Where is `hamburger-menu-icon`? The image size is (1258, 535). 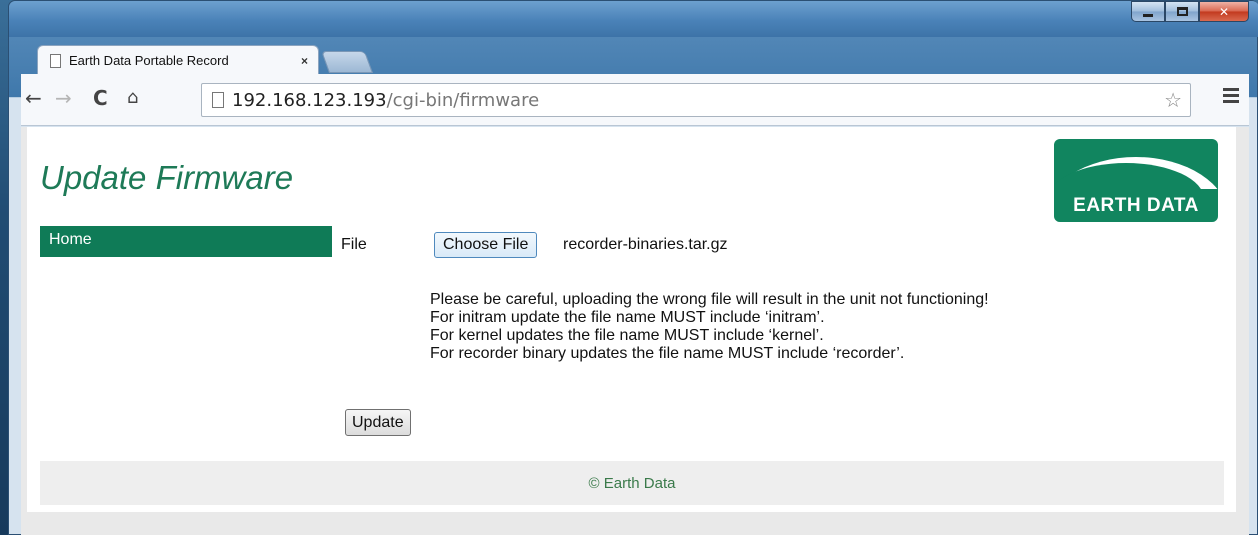
hamburger-menu-icon is located at coordinates (1231, 97).